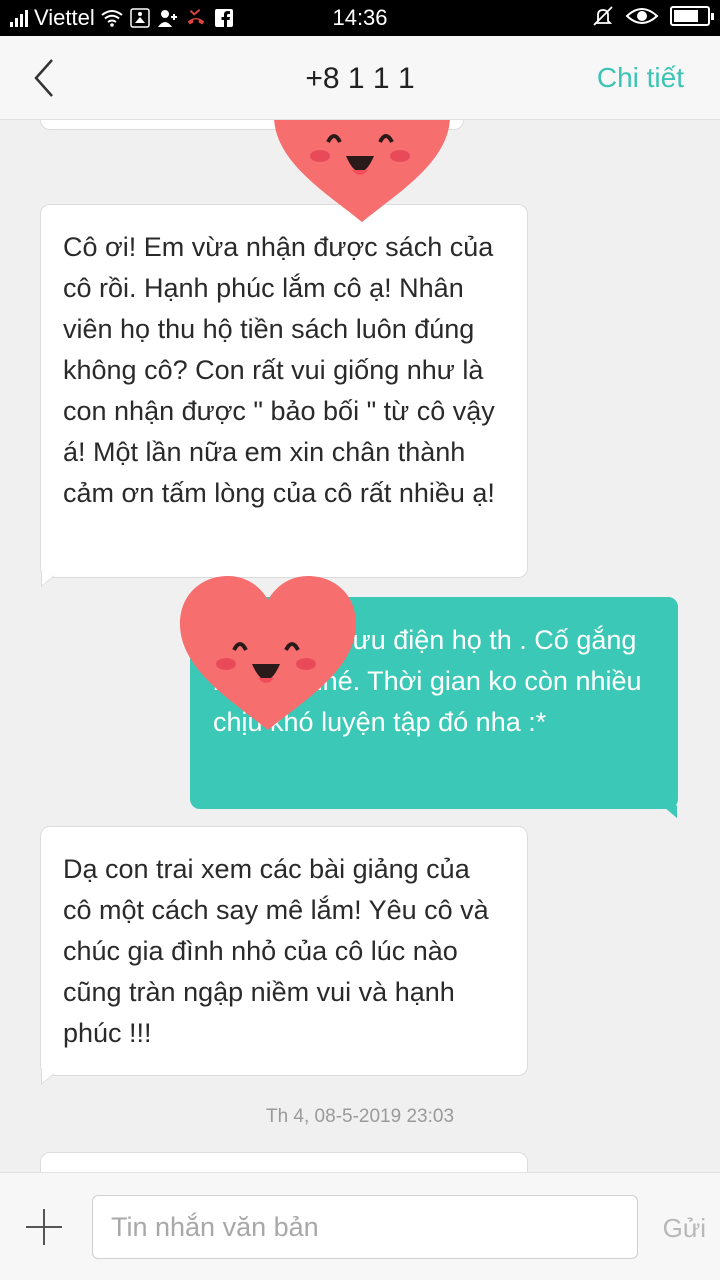 The image size is (720, 1280). I want to click on plus-icon, so click(44, 1227).